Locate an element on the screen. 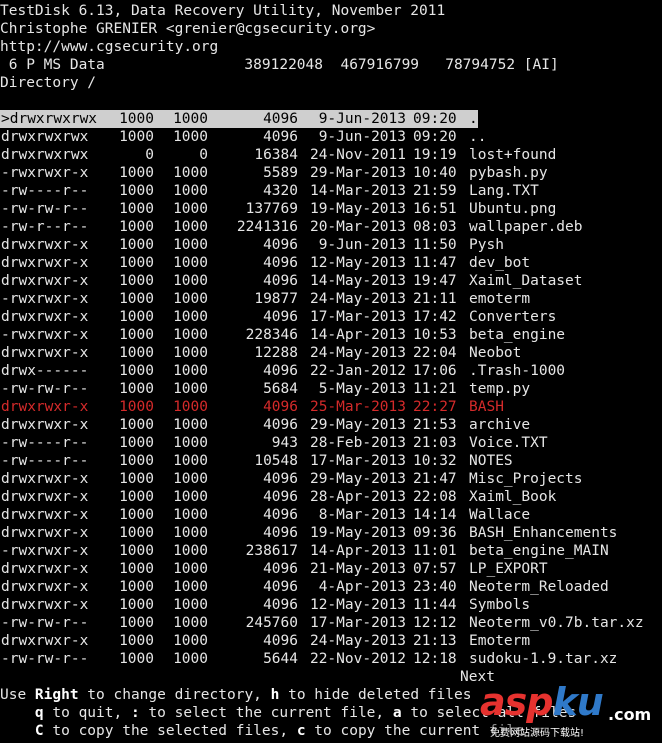 This screenshot has height=743, width=662. watermark-subtitle: 免费网站源码下载站! is located at coordinates (537, 731).